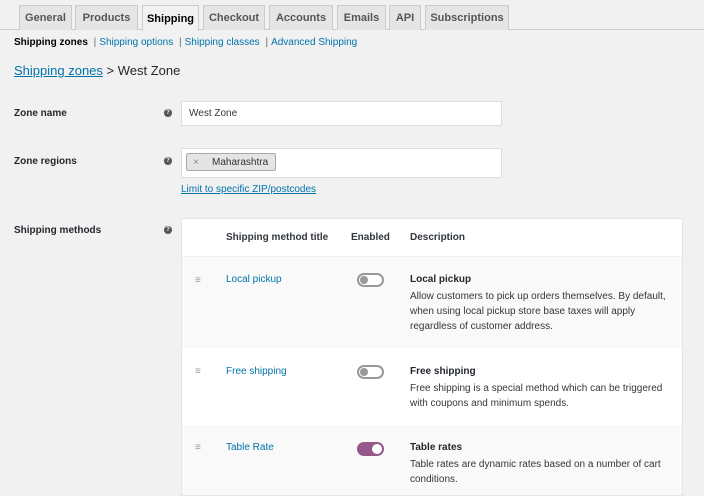 This screenshot has width=704, height=496. Describe the element at coordinates (143, 70) in the screenshot. I see `breadcrumb-current: > West Zone` at that location.